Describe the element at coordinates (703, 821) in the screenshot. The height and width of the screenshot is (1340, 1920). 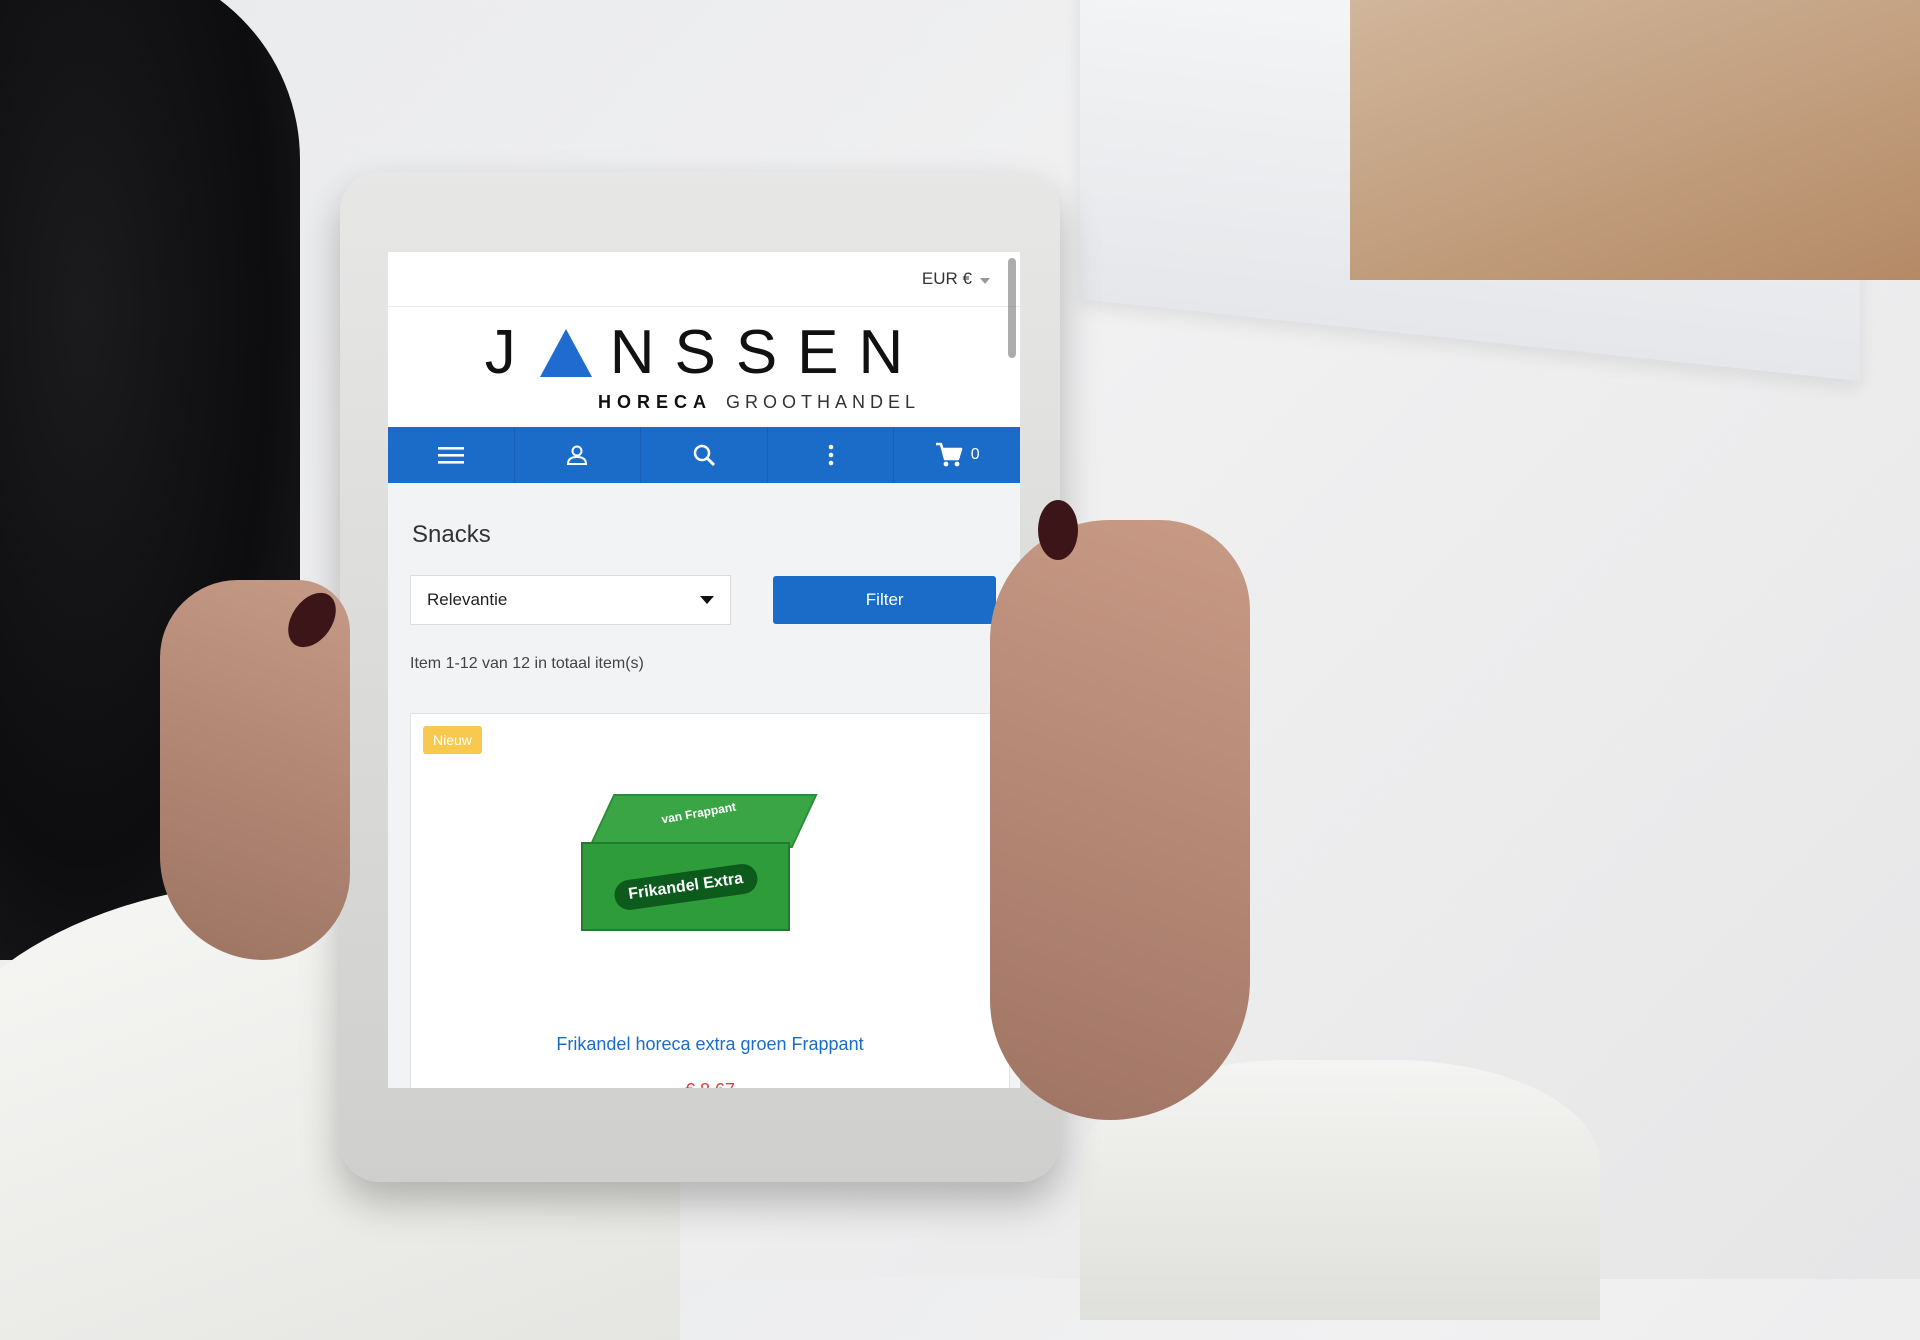
I see `box-top` at that location.